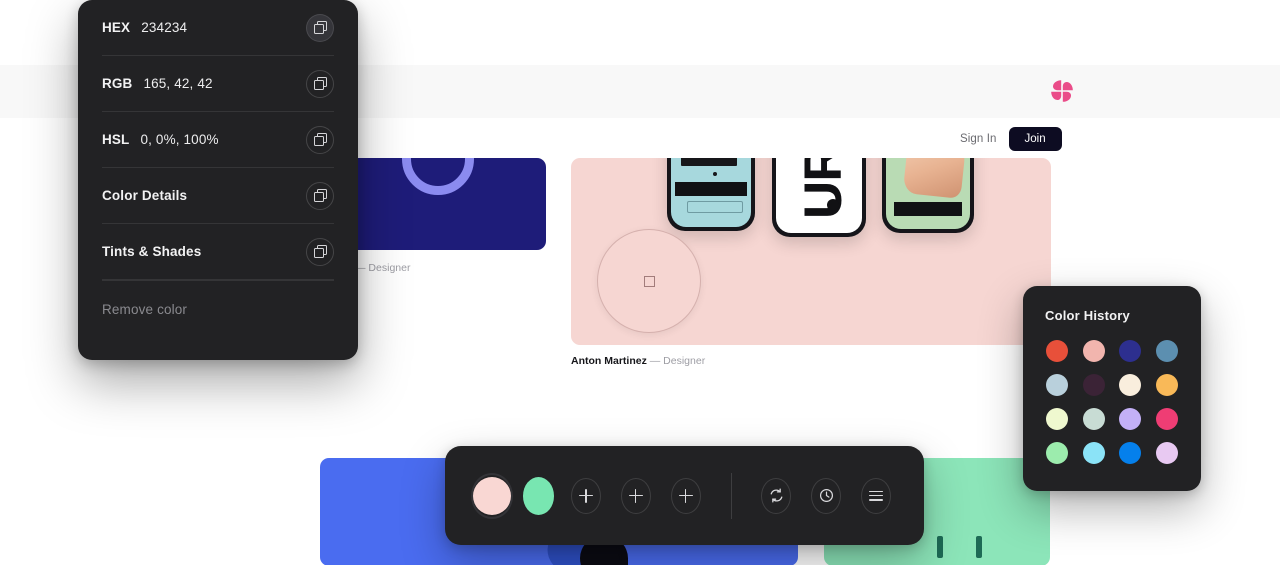 This screenshot has width=1280, height=565. Describe the element at coordinates (1035, 139) in the screenshot. I see `join-button: Join` at that location.